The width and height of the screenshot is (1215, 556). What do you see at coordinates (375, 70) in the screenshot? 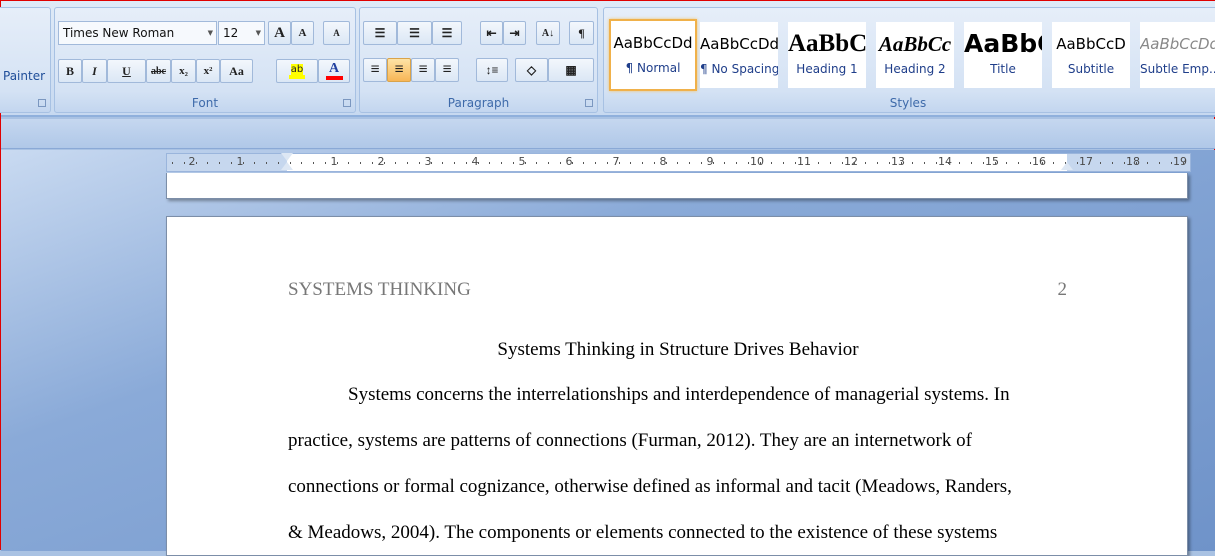
I see `align-left-button: ≡` at bounding box center [375, 70].